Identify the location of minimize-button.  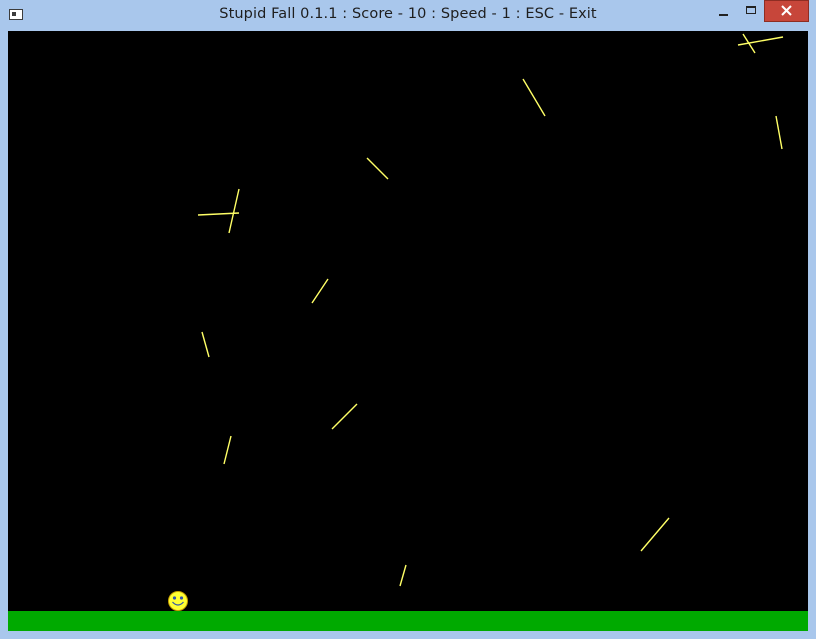
(723, 11).